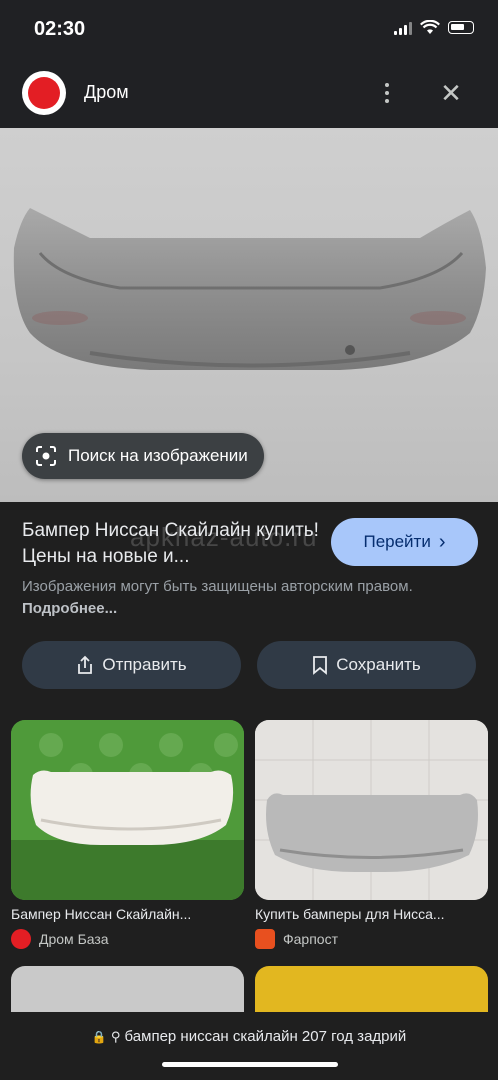 The image size is (498, 1080). Describe the element at coordinates (320, 665) in the screenshot. I see `bookmark-icon` at that location.